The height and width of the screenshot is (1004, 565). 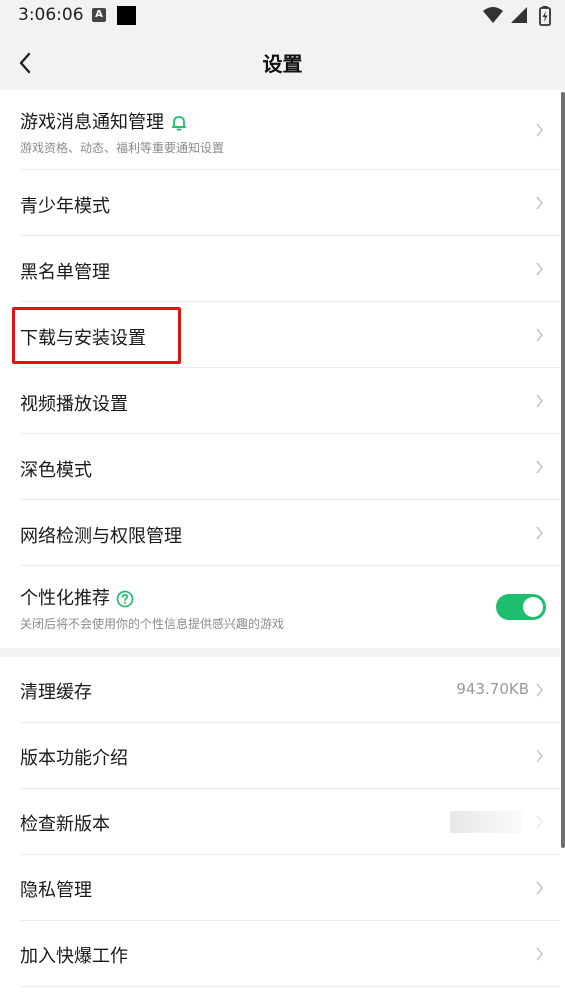 I want to click on row-version-features: 版本功能介绍, so click(x=280, y=756).